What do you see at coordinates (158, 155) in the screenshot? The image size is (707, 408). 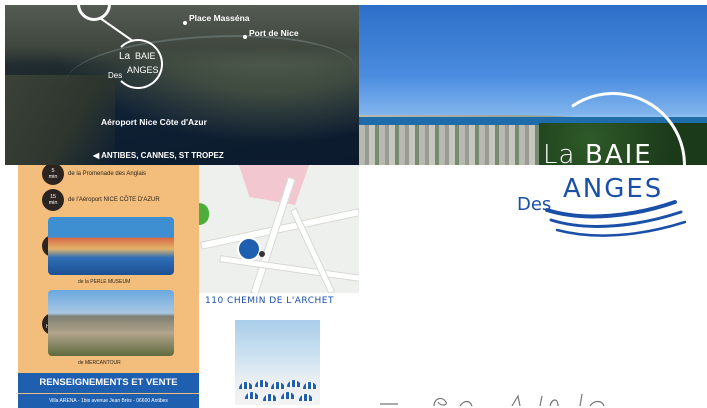 I see `antibes-direction-label: ◀ ANTIBES, CANNES, ST TROPEZ` at bounding box center [158, 155].